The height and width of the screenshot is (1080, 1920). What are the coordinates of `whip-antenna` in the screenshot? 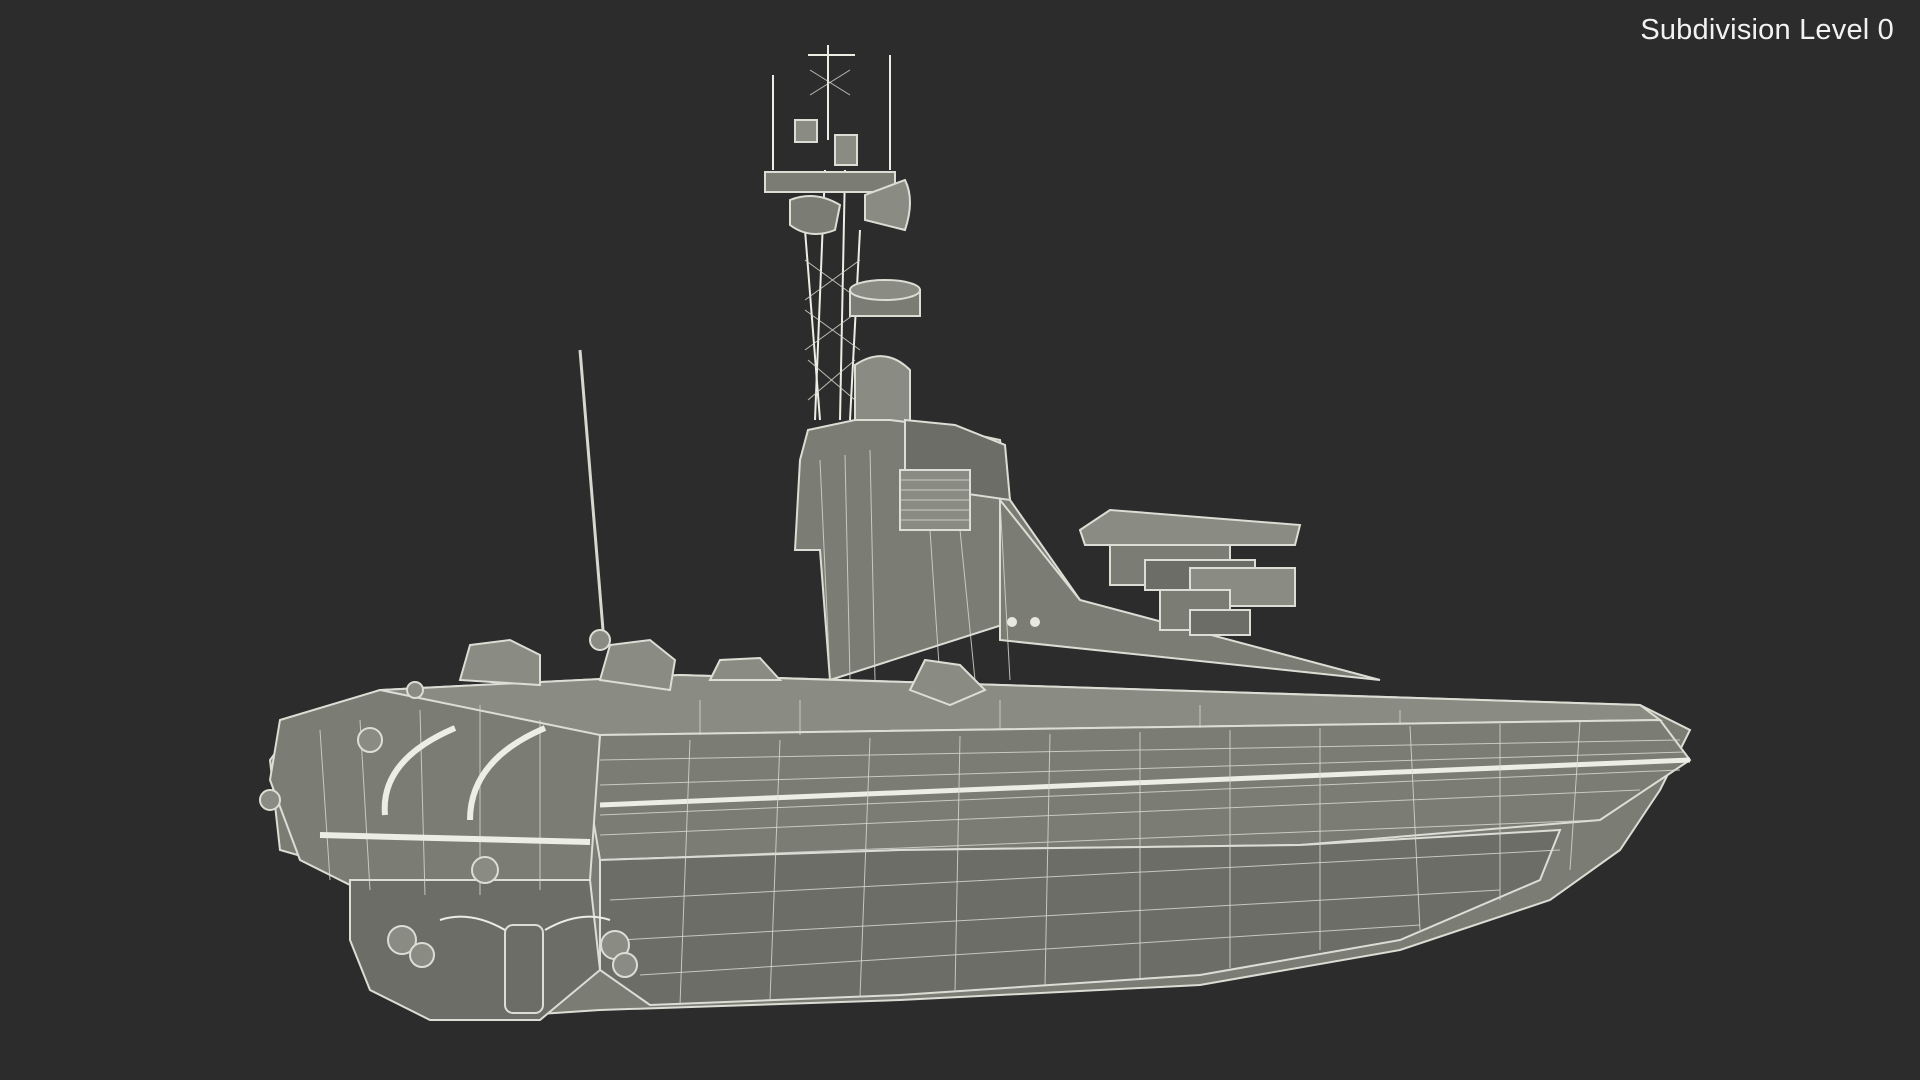 It's located at (591, 490).